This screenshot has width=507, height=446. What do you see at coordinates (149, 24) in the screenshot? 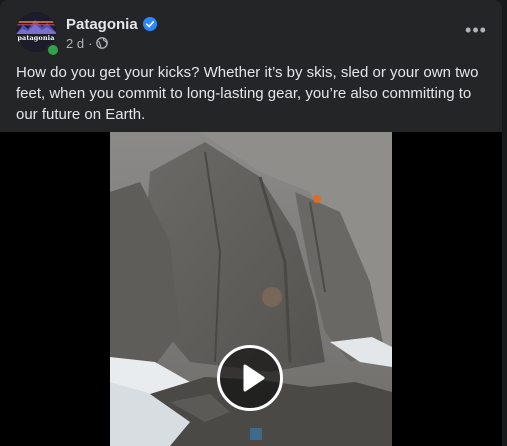
I see `verified-badge-icon` at bounding box center [149, 24].